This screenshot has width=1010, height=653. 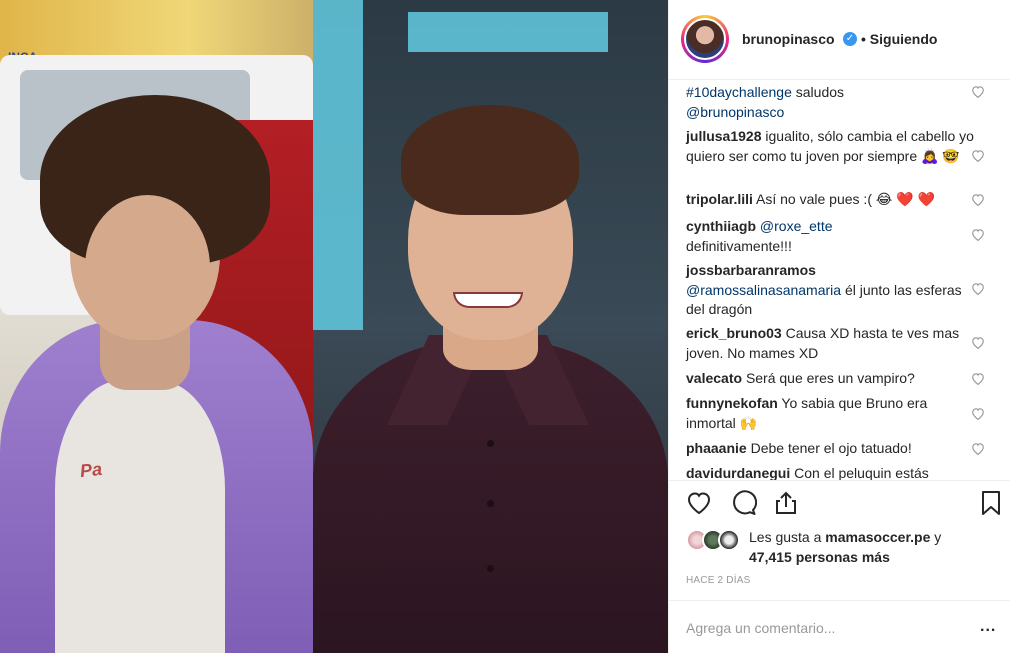 What do you see at coordinates (796, 226) in the screenshot?
I see `mention-link: @roxe_ette` at bounding box center [796, 226].